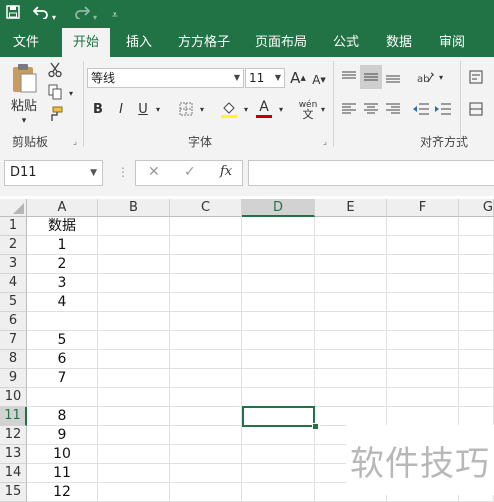 The width and height of the screenshot is (494, 502). I want to click on cell-a: 5, so click(62, 340).